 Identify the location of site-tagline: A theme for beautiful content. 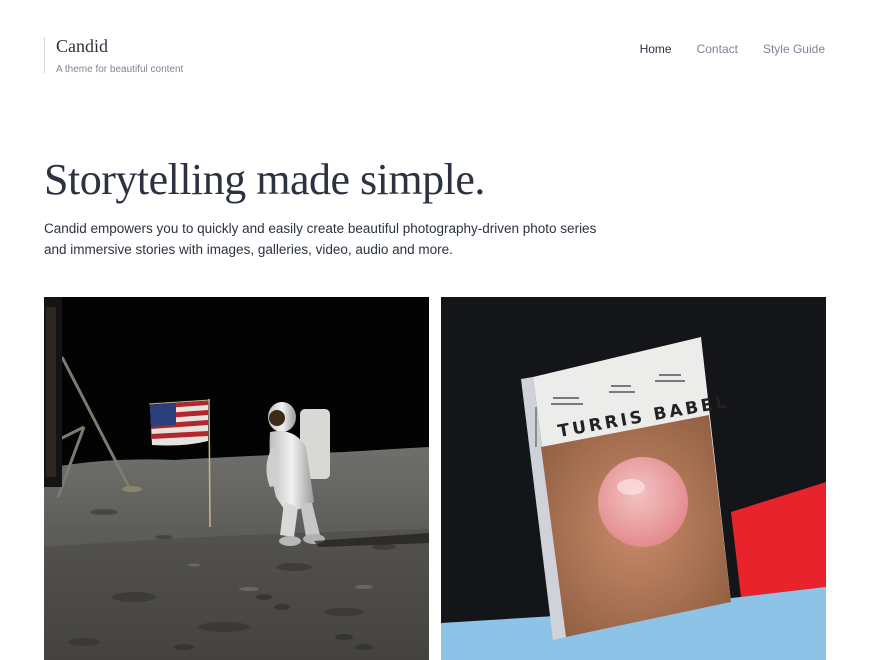
(120, 69).